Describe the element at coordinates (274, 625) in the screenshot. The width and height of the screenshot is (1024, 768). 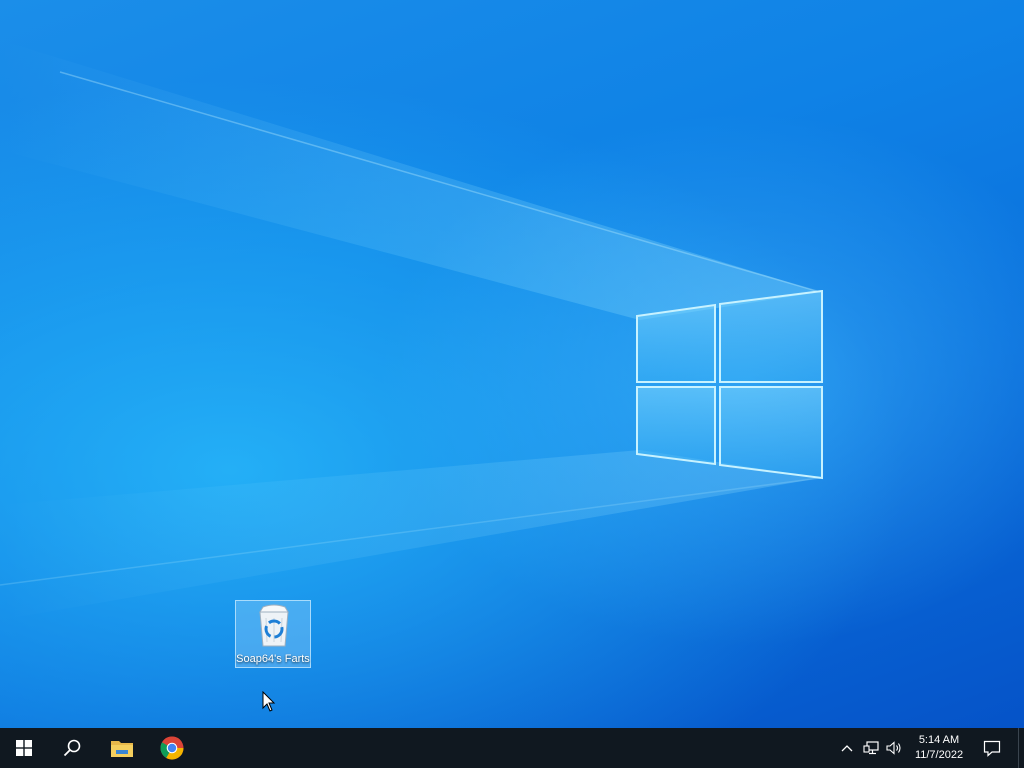
I see `recycle-bin-icon` at that location.